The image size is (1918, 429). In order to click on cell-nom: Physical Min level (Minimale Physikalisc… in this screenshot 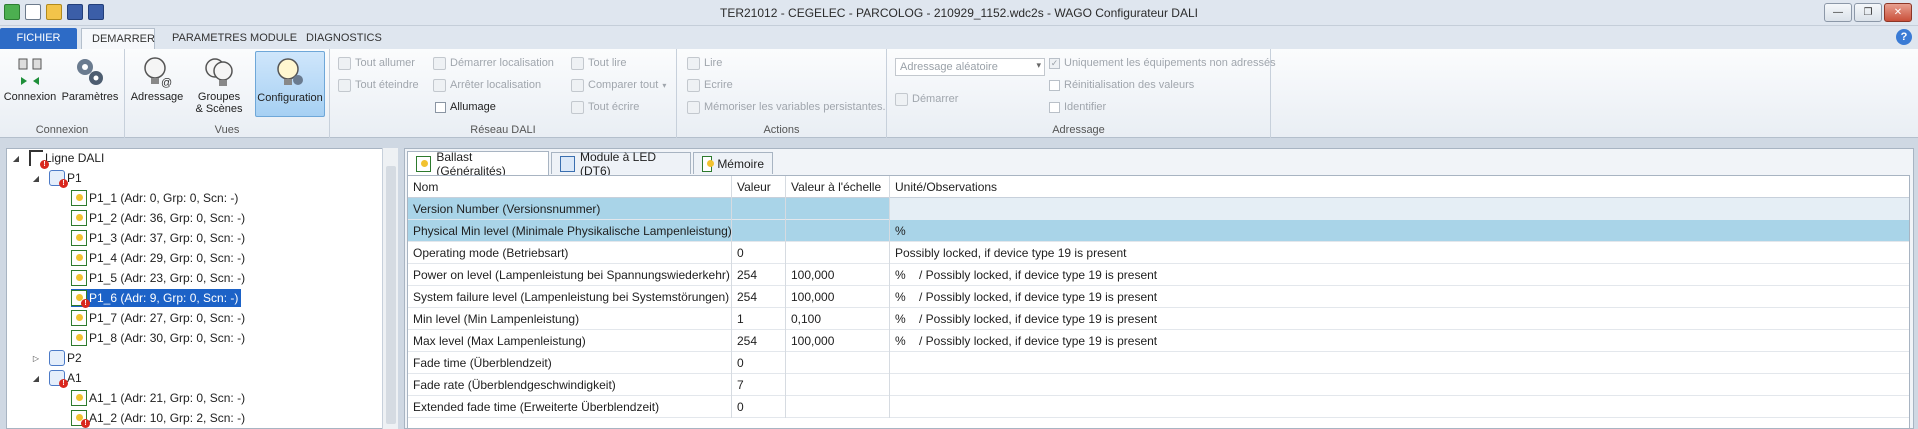, I will do `click(570, 231)`.